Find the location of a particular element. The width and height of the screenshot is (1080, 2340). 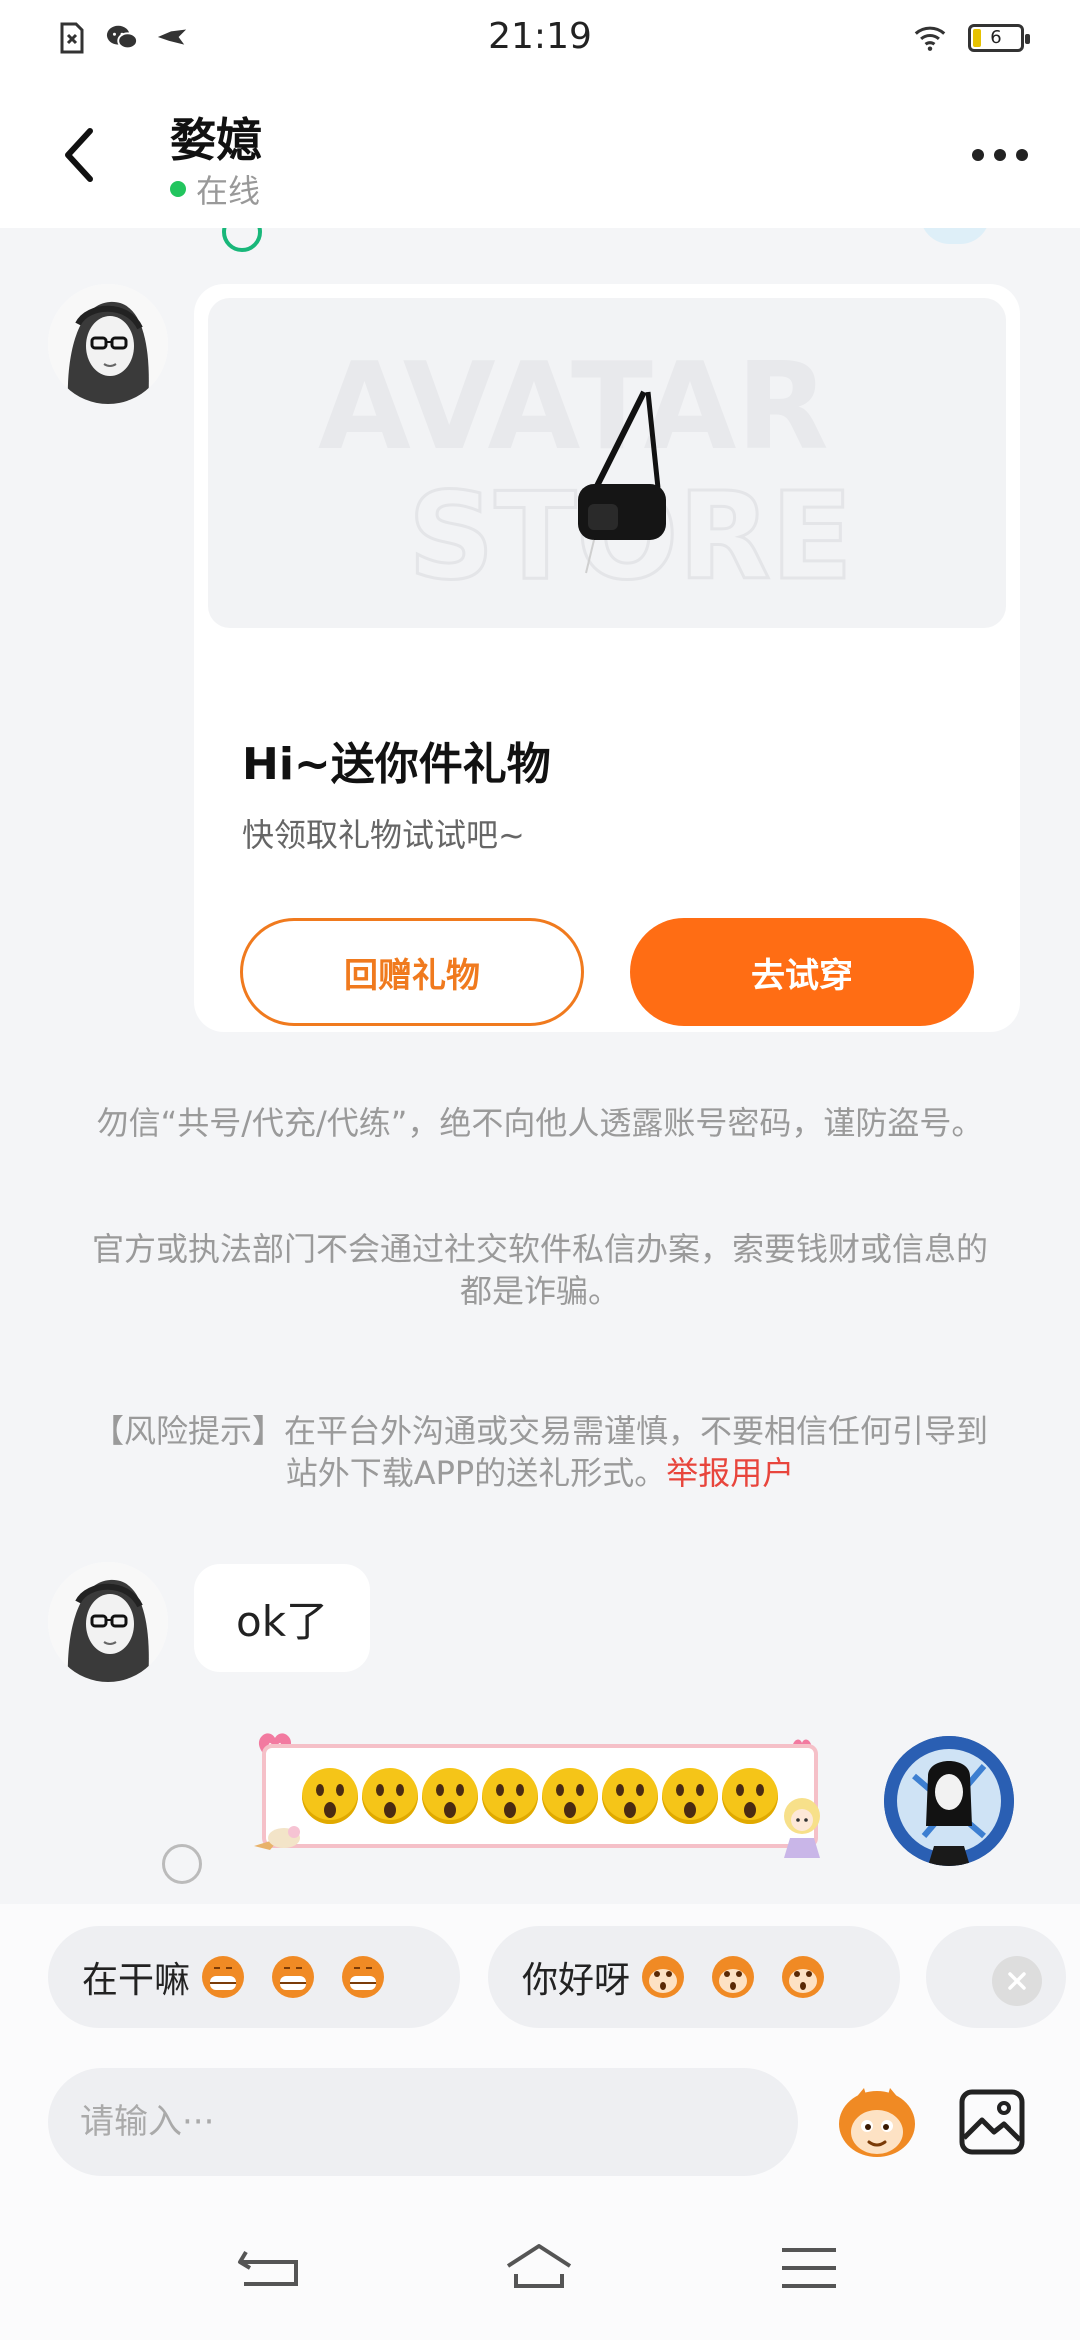

status-right-icons: 6 is located at coordinates (972, 38).